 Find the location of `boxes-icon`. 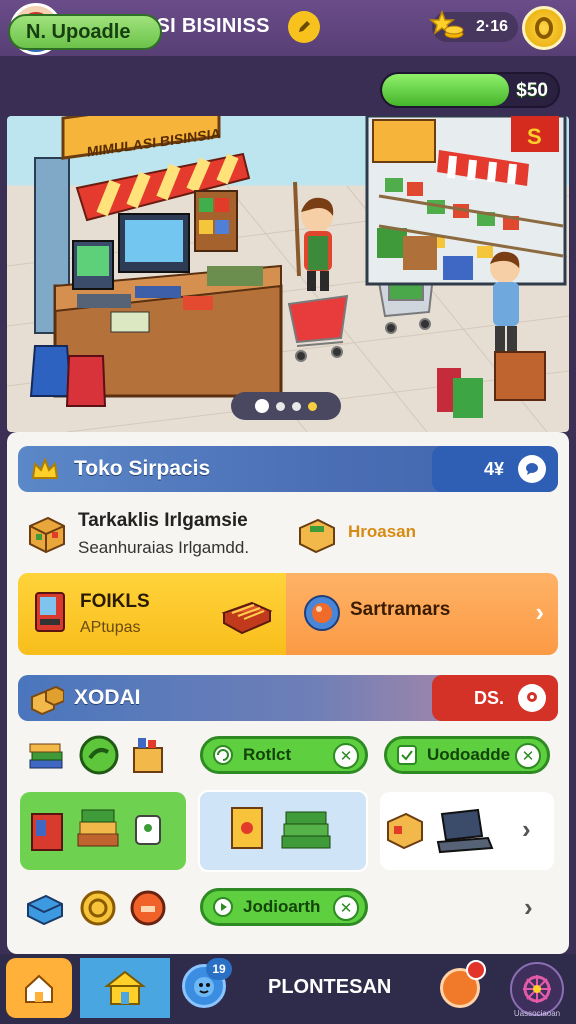

boxes-icon is located at coordinates (47, 700).